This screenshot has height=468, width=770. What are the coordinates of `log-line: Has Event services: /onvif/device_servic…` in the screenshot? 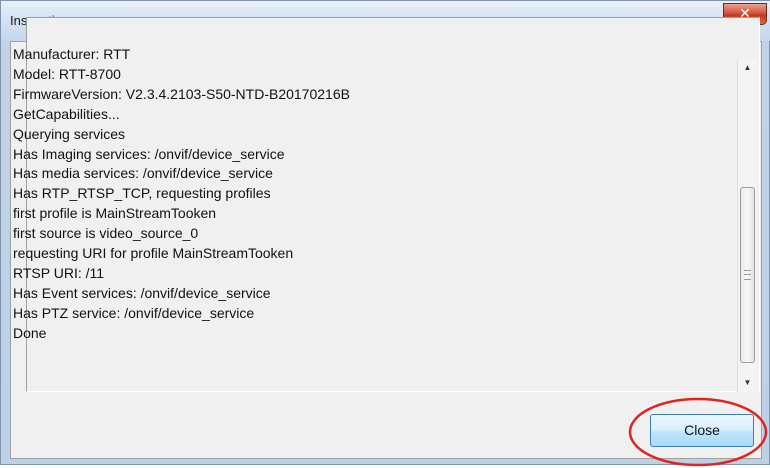 It's located at (142, 292).